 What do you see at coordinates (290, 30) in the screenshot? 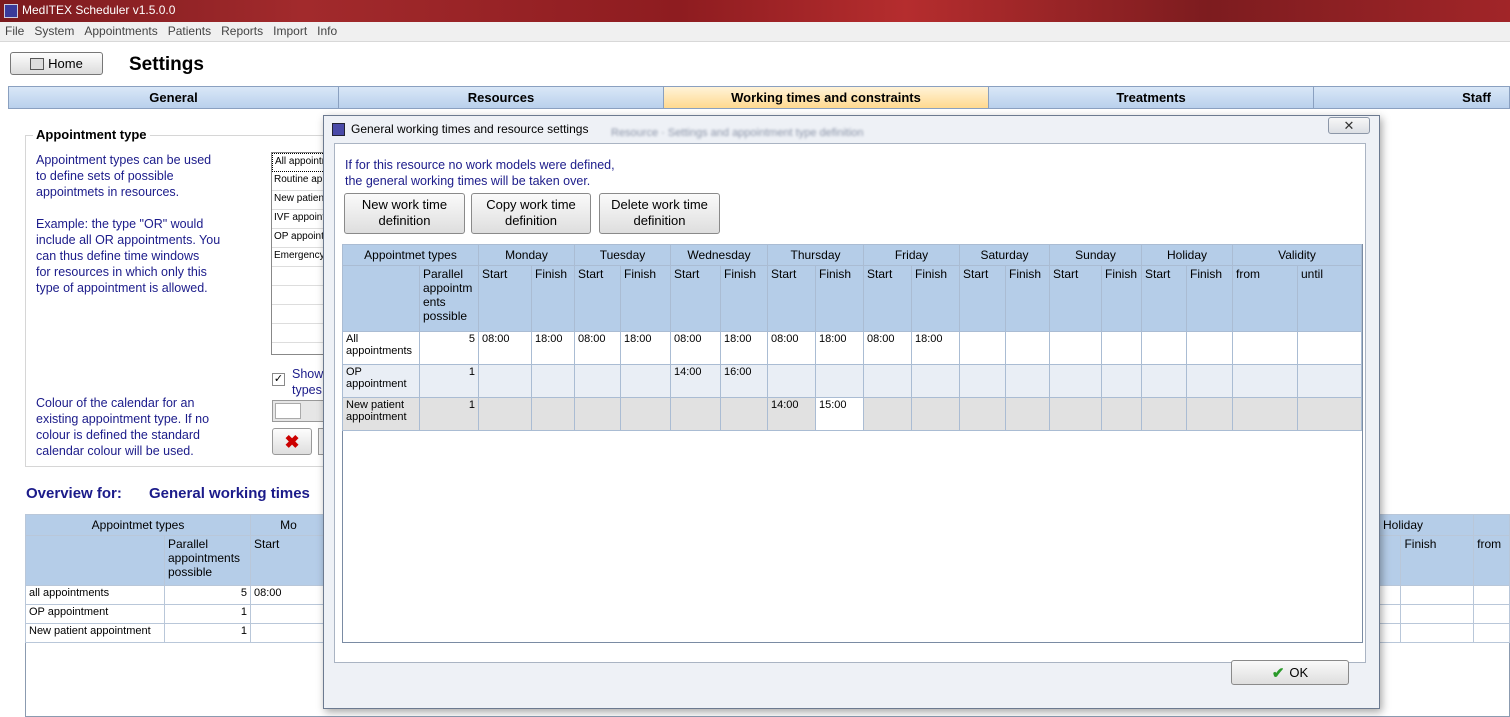
I see `menu-import: Import` at bounding box center [290, 30].